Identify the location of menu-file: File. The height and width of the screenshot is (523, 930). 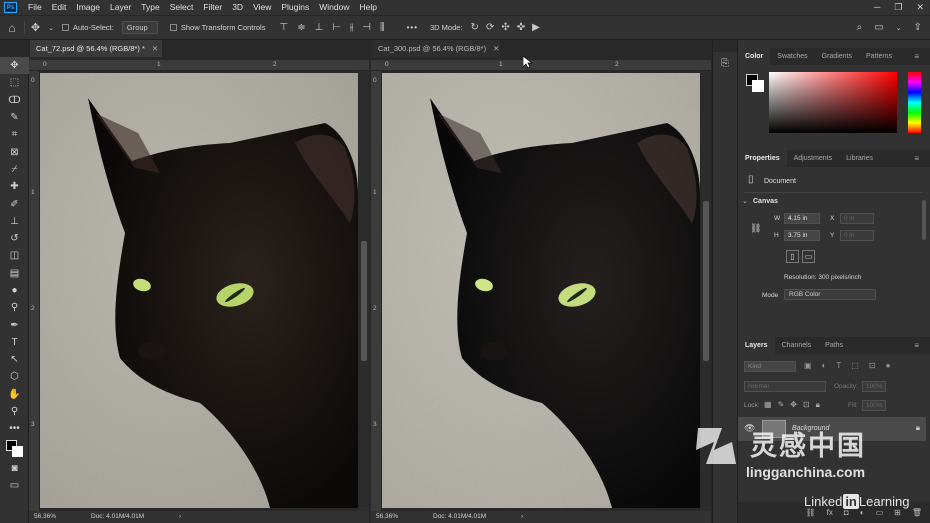
(35, 7).